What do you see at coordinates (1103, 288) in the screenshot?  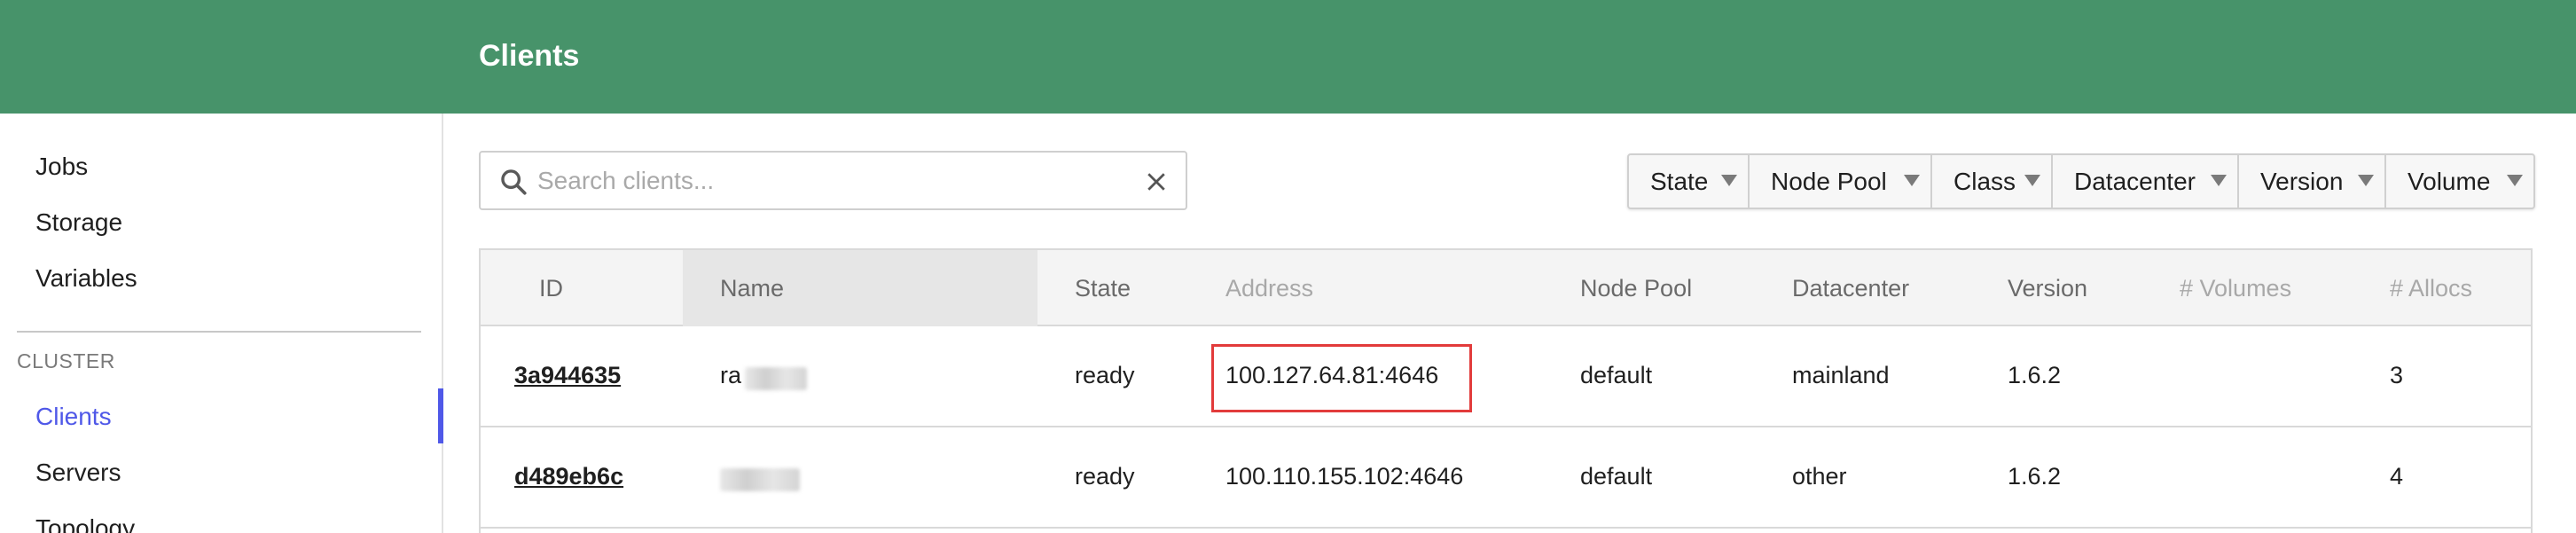 I see `column-header-state: State` at bounding box center [1103, 288].